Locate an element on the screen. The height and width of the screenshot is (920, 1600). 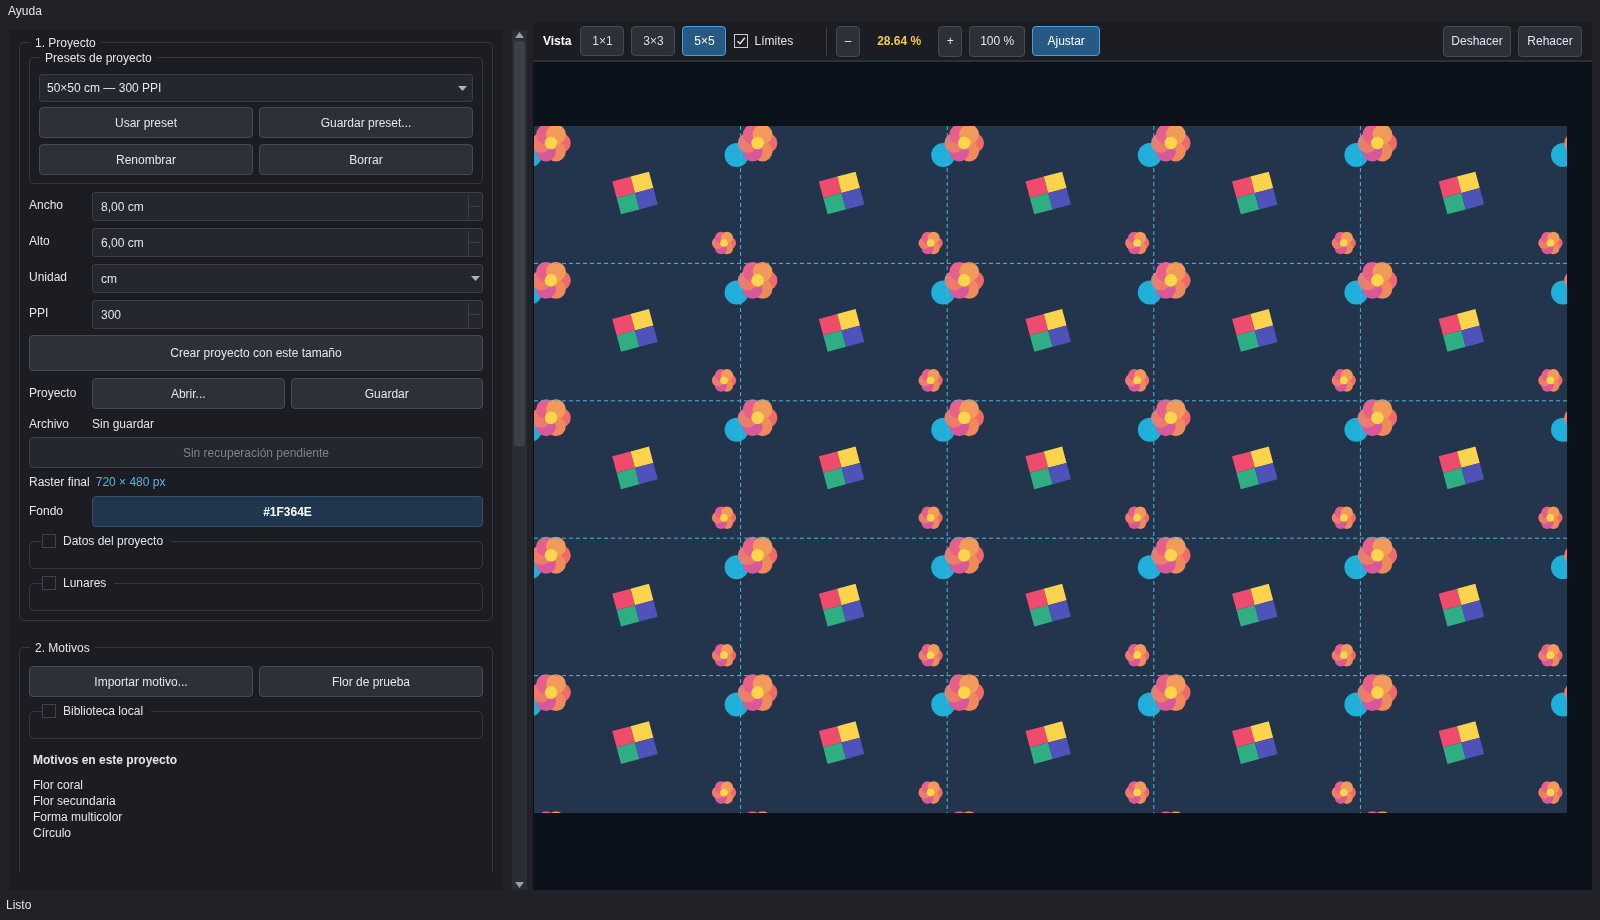
motif-list-item: Forma multicolor is located at coordinates (258, 817).